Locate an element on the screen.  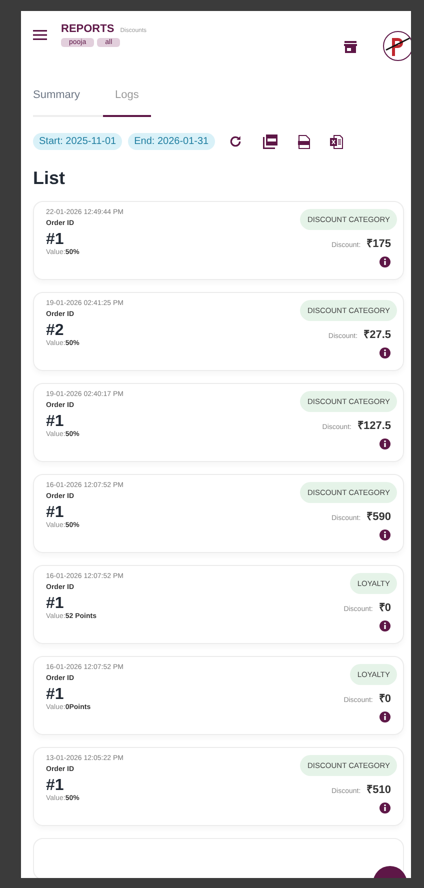
discount-amount: ₹27.5 is located at coordinates (377, 334).